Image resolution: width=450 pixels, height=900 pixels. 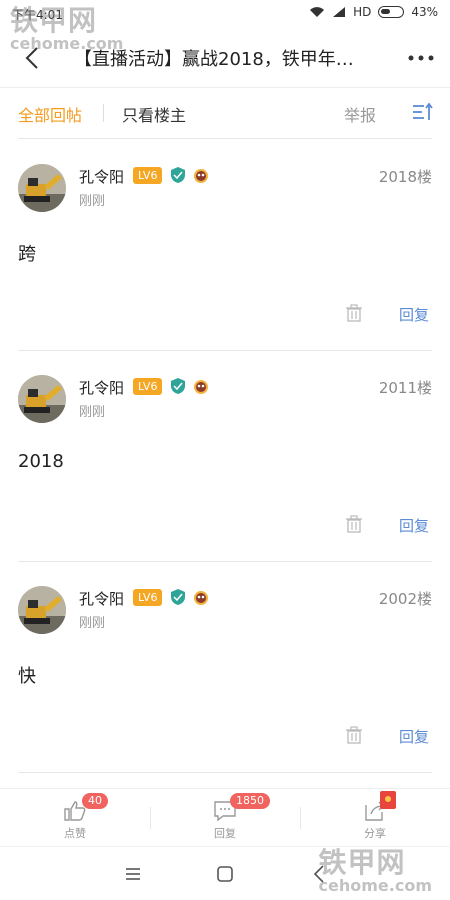 I want to click on battery-icon, so click(x=391, y=12).